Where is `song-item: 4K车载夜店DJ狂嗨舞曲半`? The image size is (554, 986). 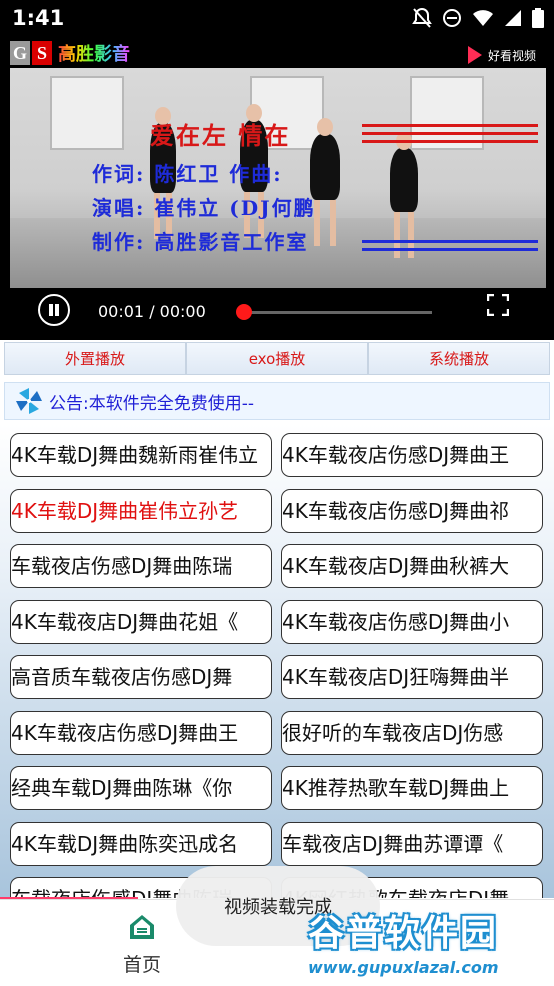
song-item: 4K车载夜店DJ狂嗨舞曲半 is located at coordinates (412, 677).